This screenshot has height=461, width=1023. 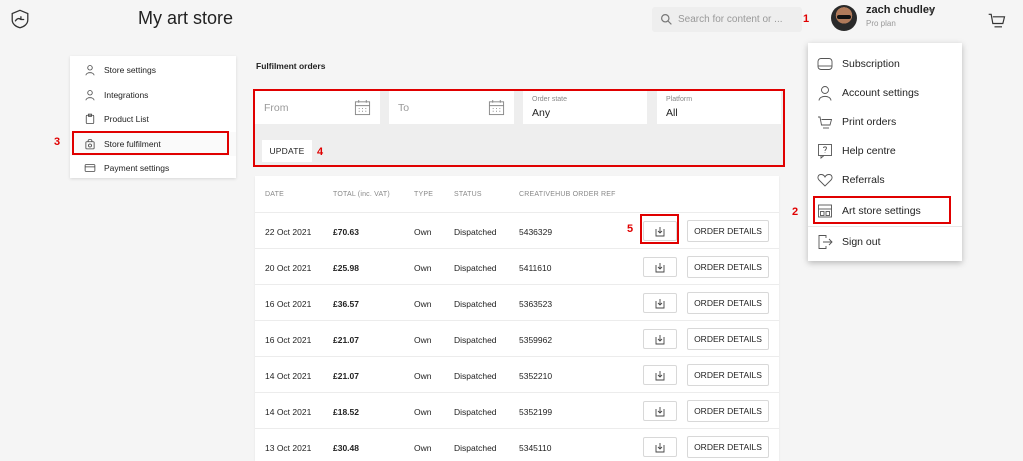 I want to click on cell-order-ref: 5352210, so click(x=536, y=376).